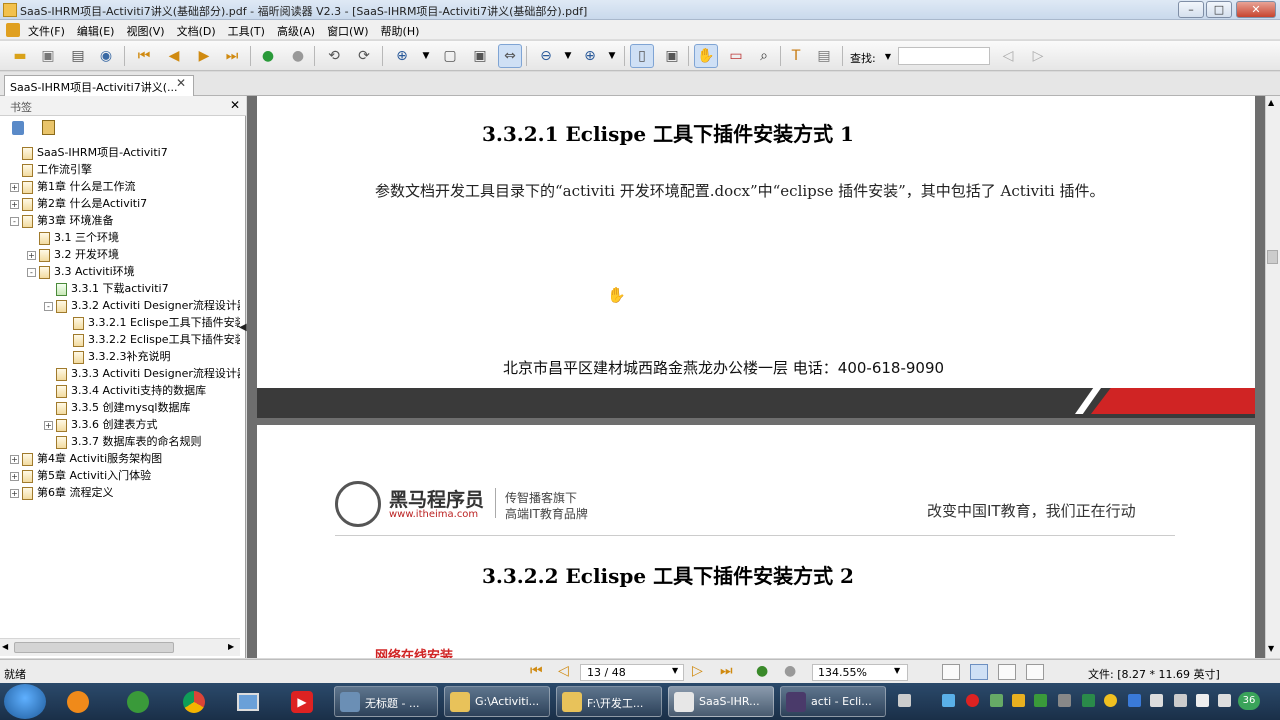 Image resolution: width=1280 pixels, height=720 pixels. I want to click on next-page-icon: ▶, so click(204, 56).